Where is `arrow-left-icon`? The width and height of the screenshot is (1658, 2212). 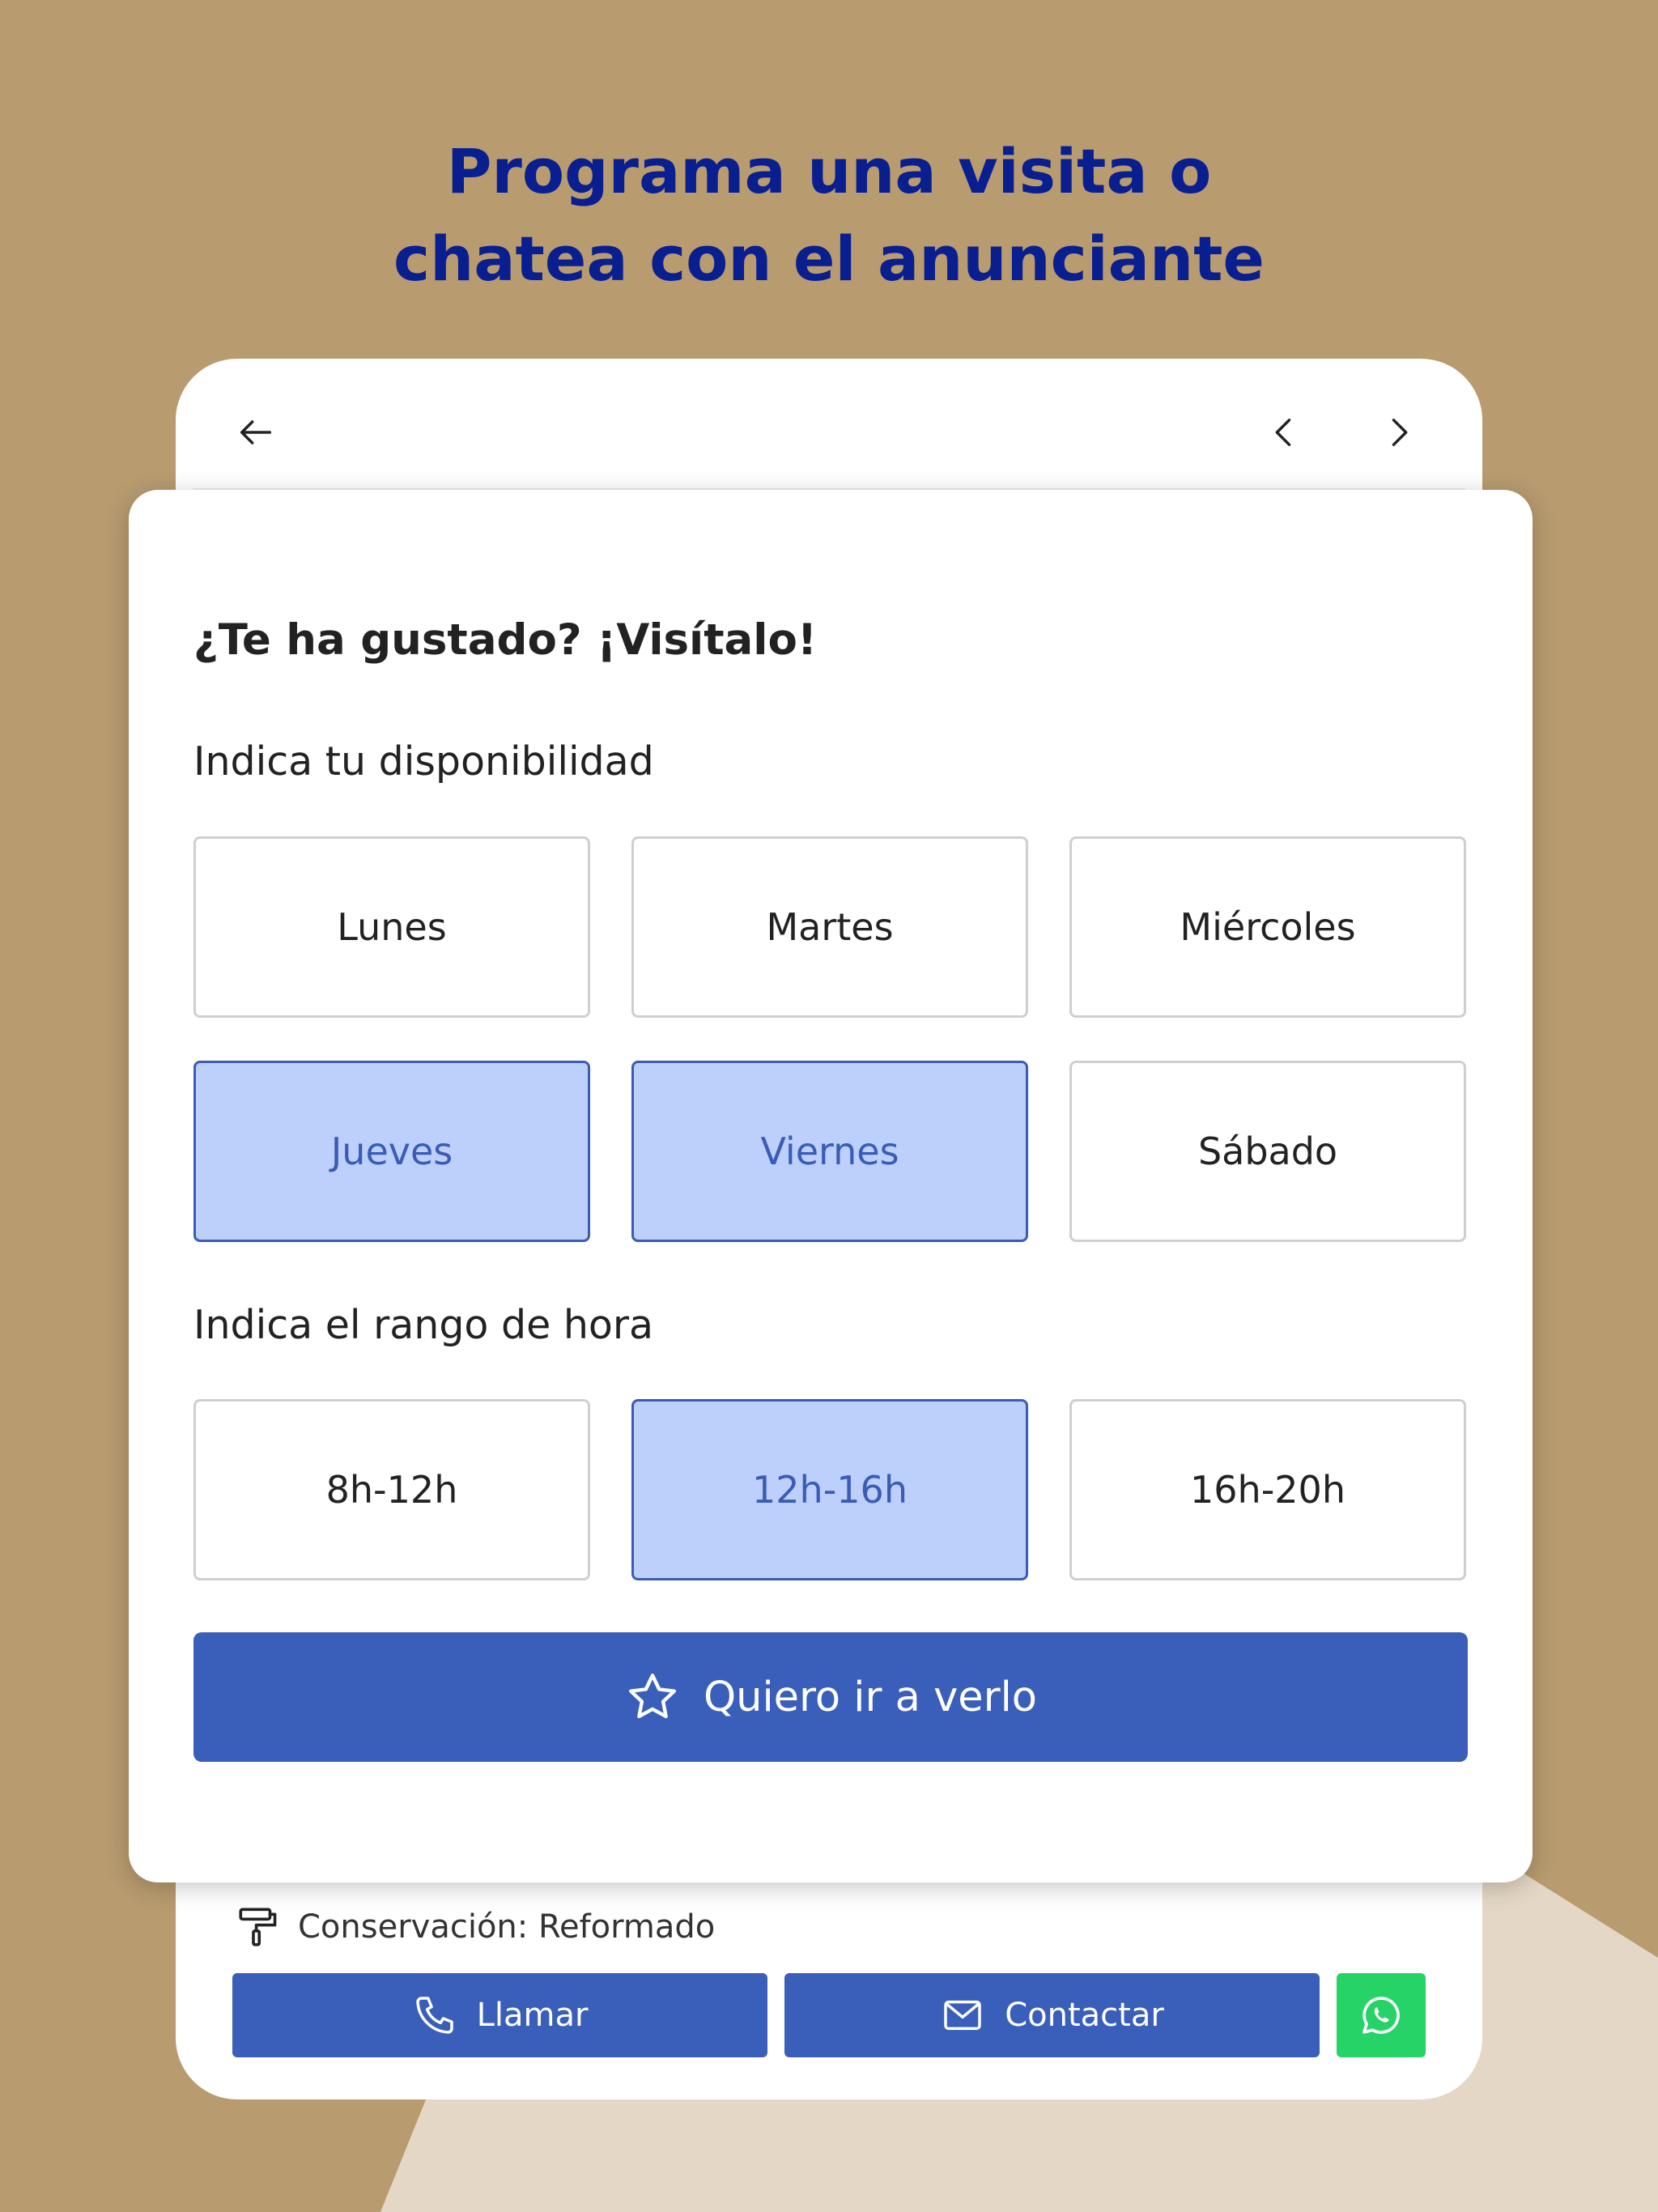
arrow-left-icon is located at coordinates (256, 433).